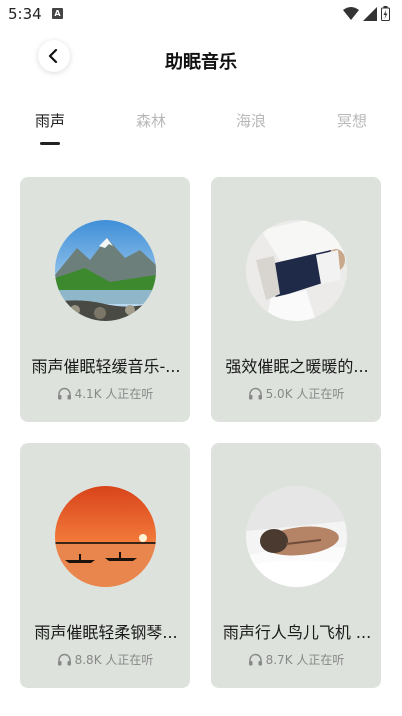  I want to click on card-listeners: 4.1K 人正在听, so click(105, 393).